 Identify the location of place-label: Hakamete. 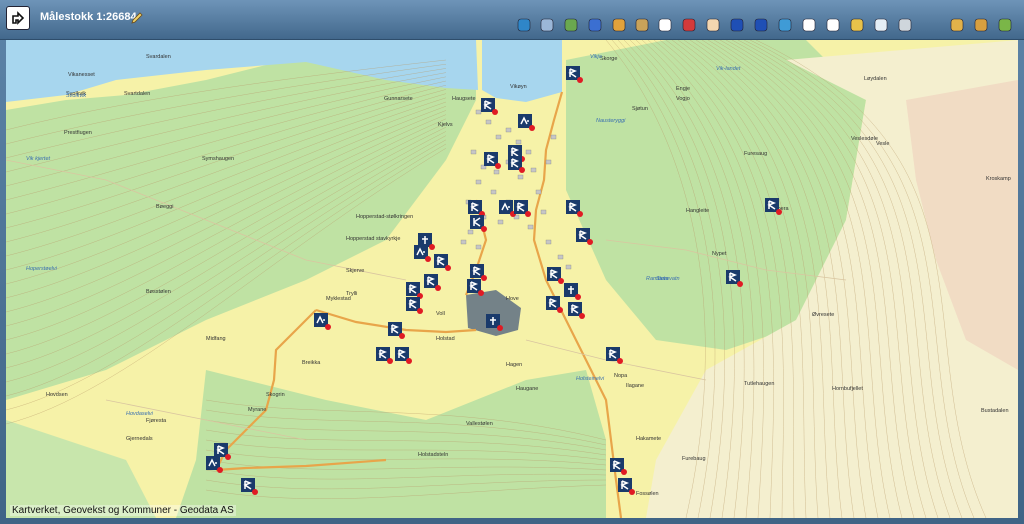
(648, 439).